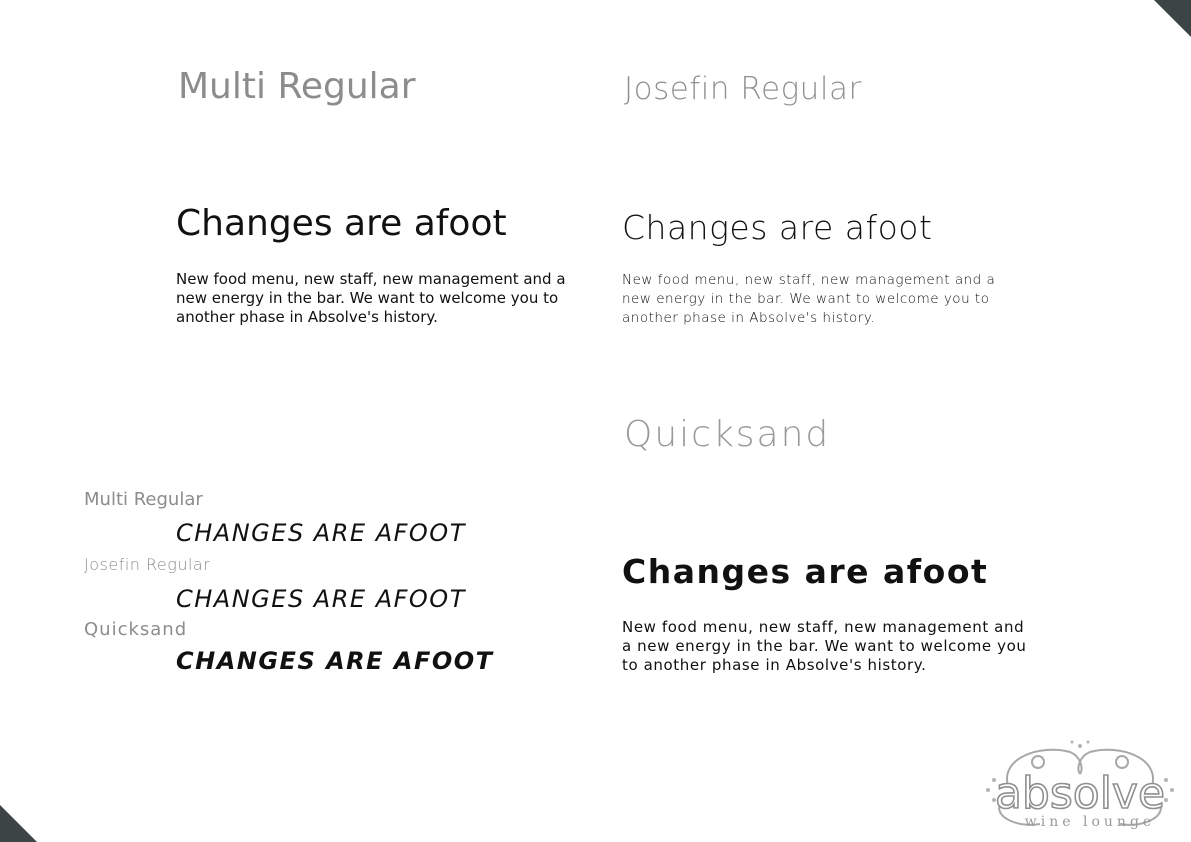  Describe the element at coordinates (147, 564) in the screenshot. I see `comparison-name-josefin: Josefin Regular` at that location.